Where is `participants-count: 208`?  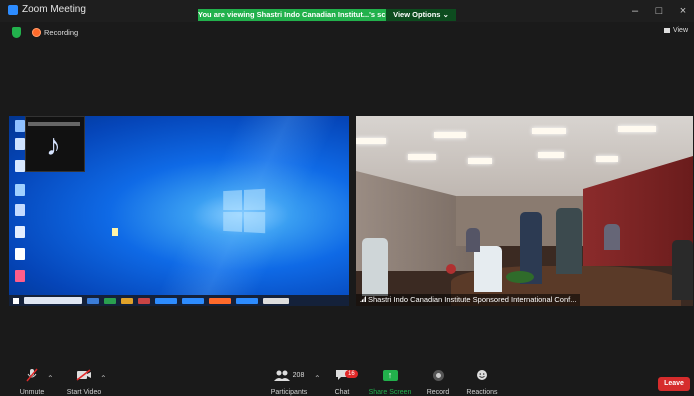 participants-count: 208 is located at coordinates (298, 375).